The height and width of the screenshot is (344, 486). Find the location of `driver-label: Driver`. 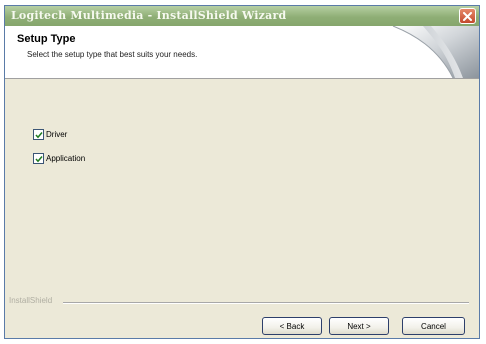

driver-label: Driver is located at coordinates (57, 134).